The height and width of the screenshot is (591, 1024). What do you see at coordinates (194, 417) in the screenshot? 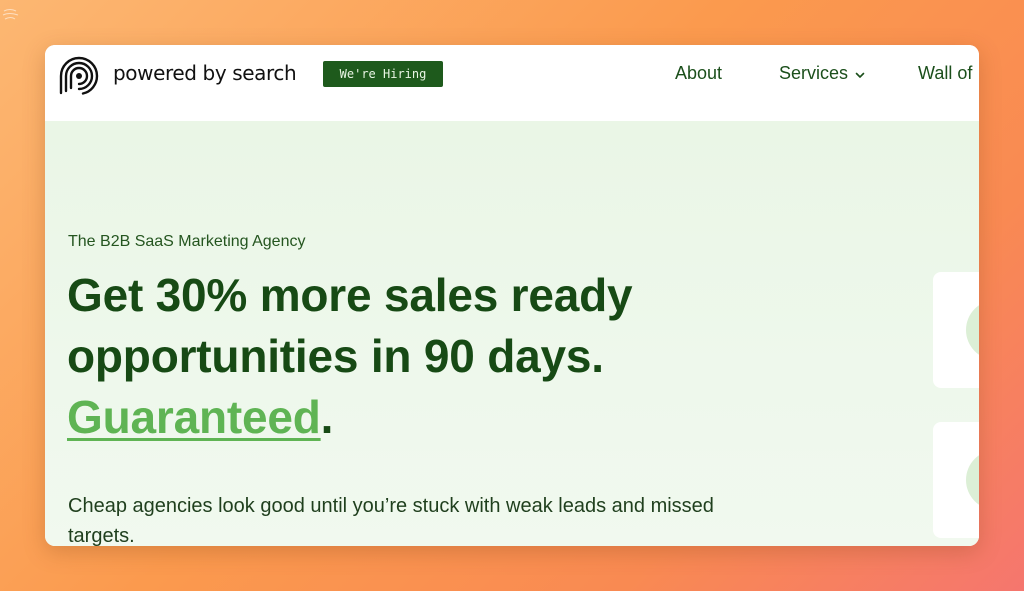
I see `guaranteed-link: Guaranteed` at bounding box center [194, 417].